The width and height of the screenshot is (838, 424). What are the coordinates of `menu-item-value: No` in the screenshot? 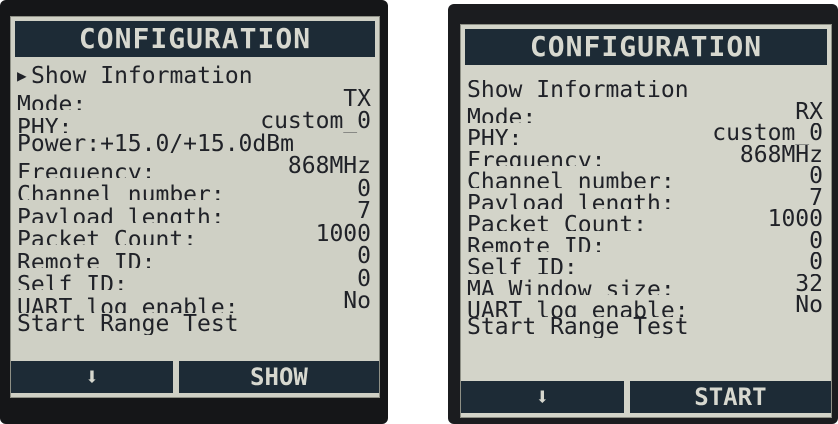 It's located at (809, 306).